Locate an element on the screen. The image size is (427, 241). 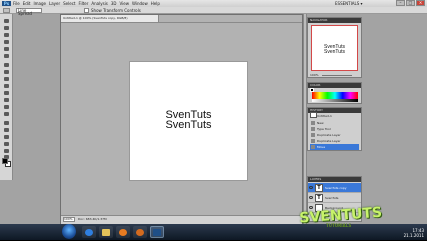
toolbox is located at coordinates (6, 97).